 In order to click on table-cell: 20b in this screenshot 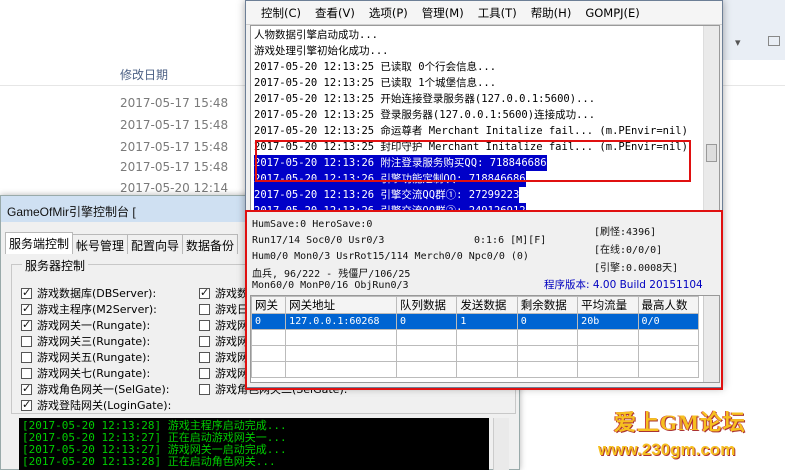, I will do `click(608, 321)`.